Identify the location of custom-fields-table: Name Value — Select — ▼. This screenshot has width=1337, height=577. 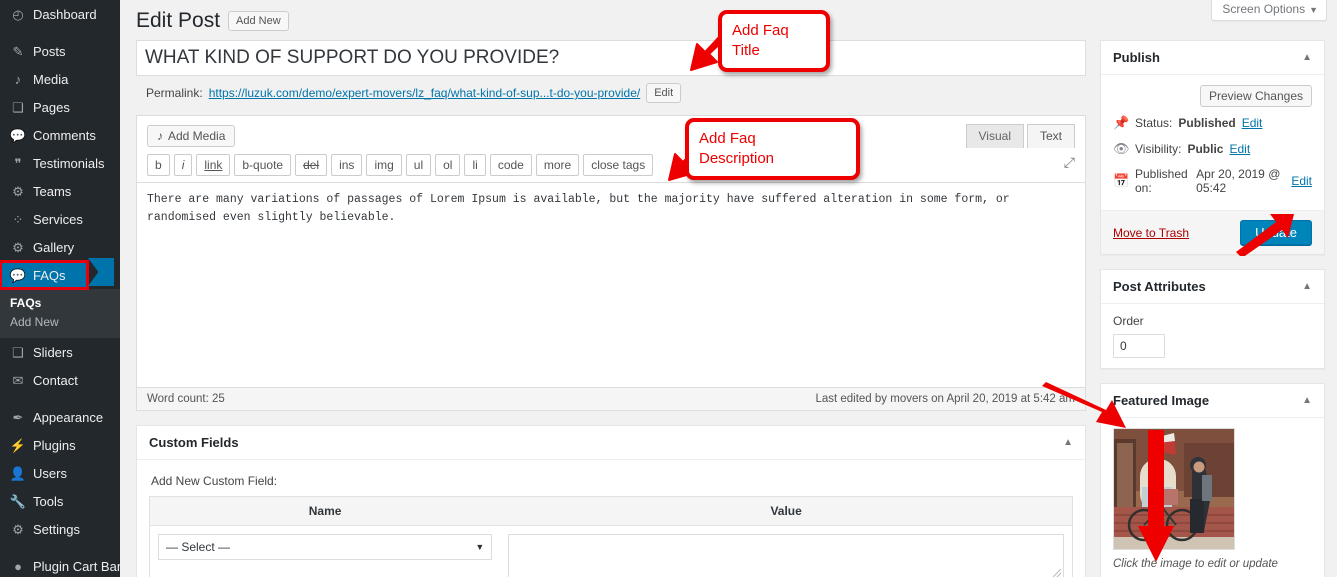
(611, 536).